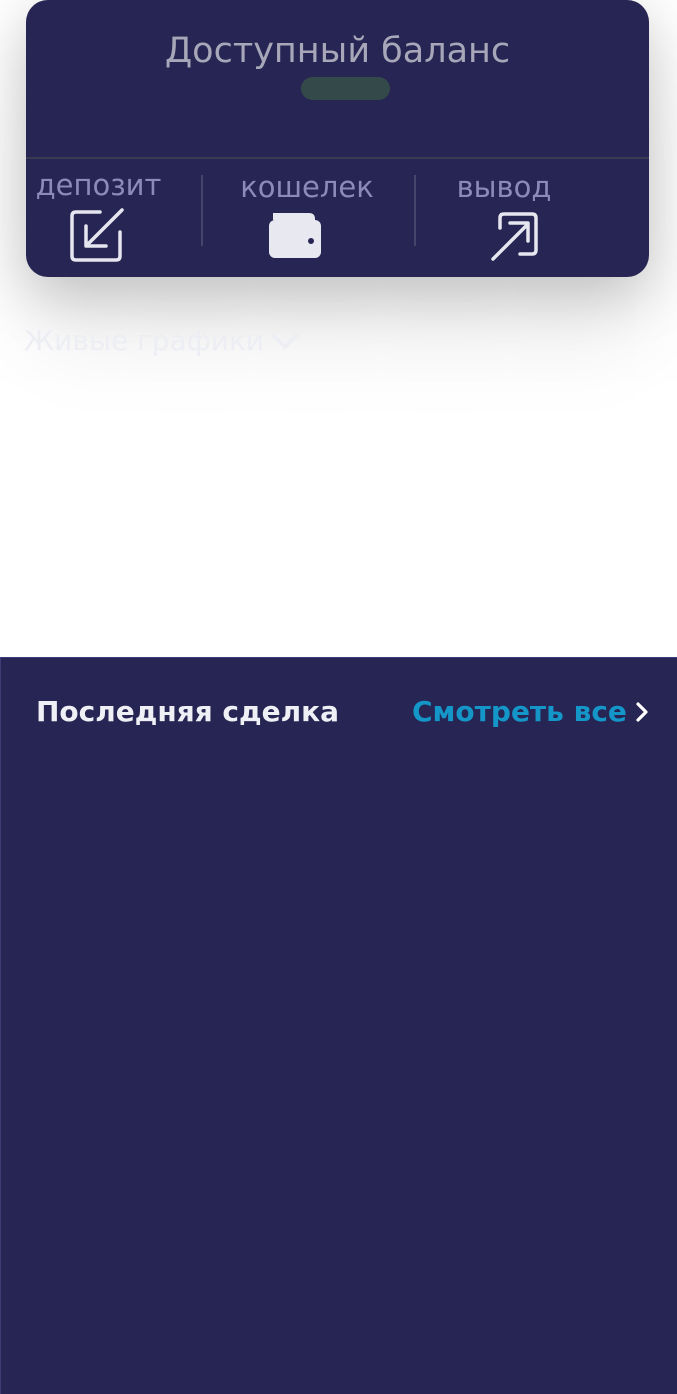 This screenshot has width=677, height=1394. Describe the element at coordinates (642, 712) in the screenshot. I see `chevron-right-icon` at that location.